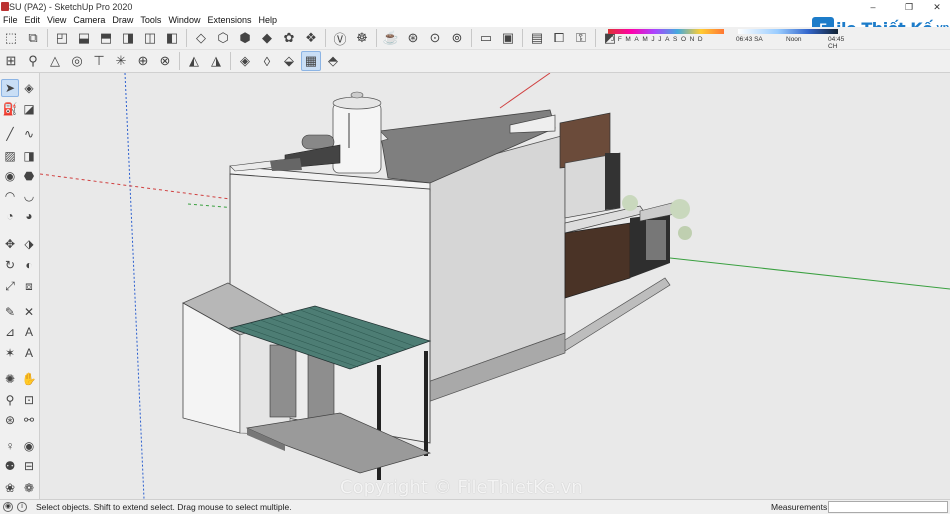  I want to click on push-pull-icon: ⬗, so click(29, 244).